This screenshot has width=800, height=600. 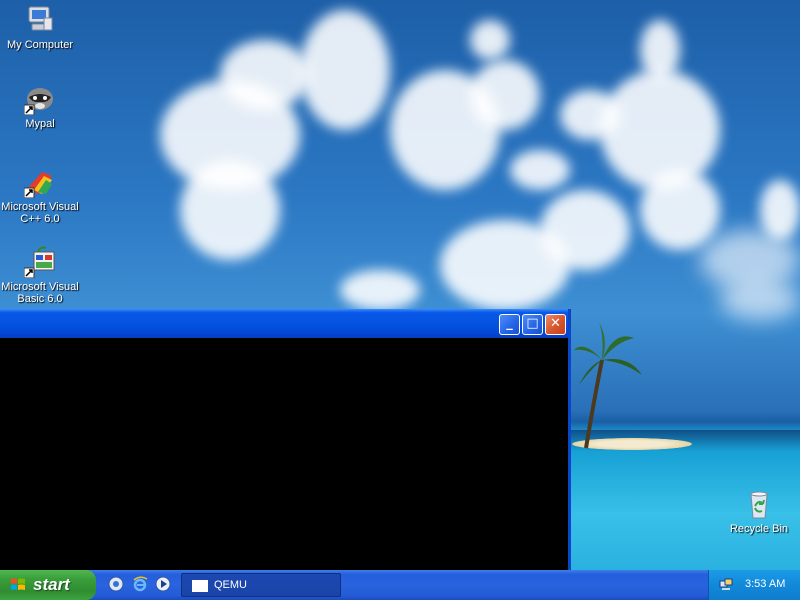 What do you see at coordinates (759, 529) in the screenshot?
I see `desktop-icon-label: Recycle Bin` at bounding box center [759, 529].